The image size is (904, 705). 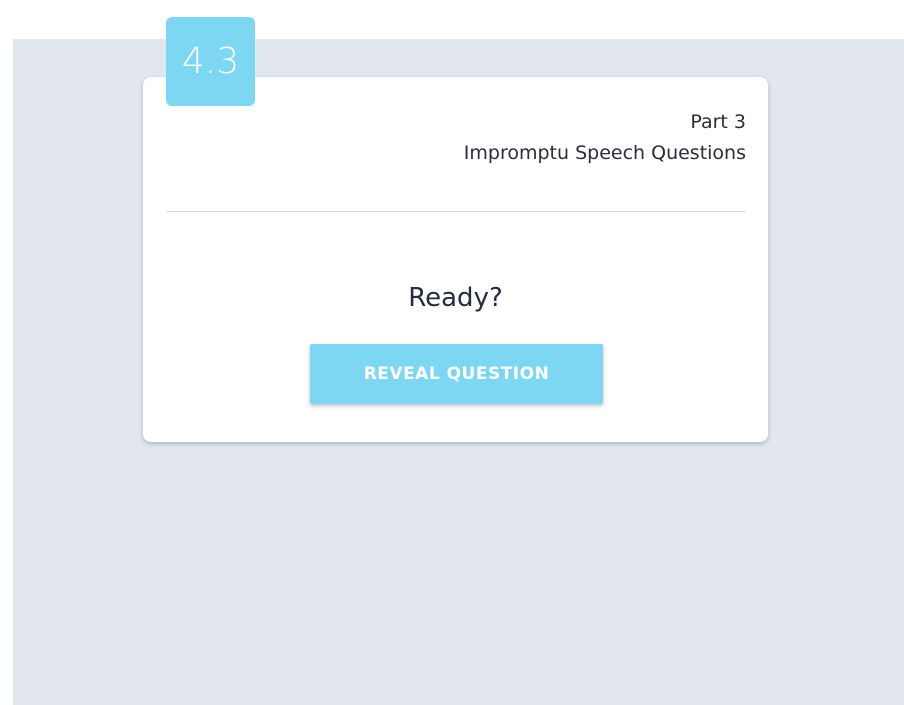 What do you see at coordinates (605, 138) in the screenshot?
I see `card-heading: Part 3 Impromptu Speech Questions` at bounding box center [605, 138].